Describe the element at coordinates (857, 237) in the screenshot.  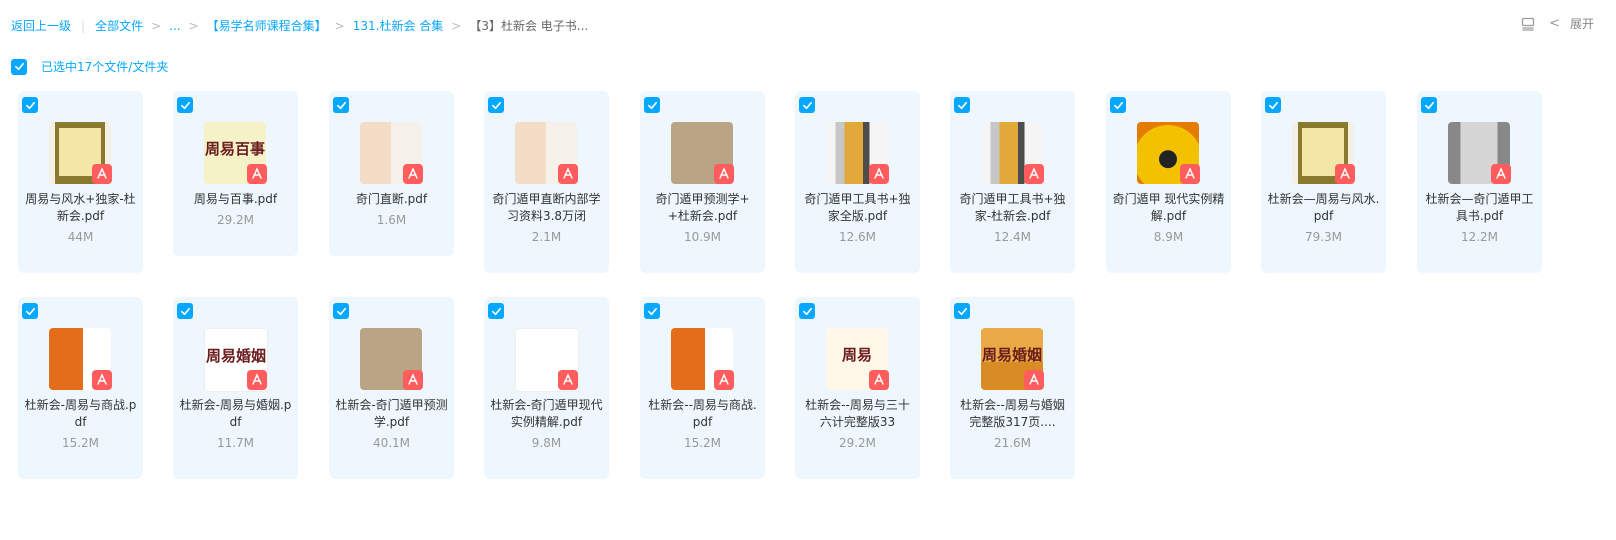
I see `file-size: 12.6M` at that location.